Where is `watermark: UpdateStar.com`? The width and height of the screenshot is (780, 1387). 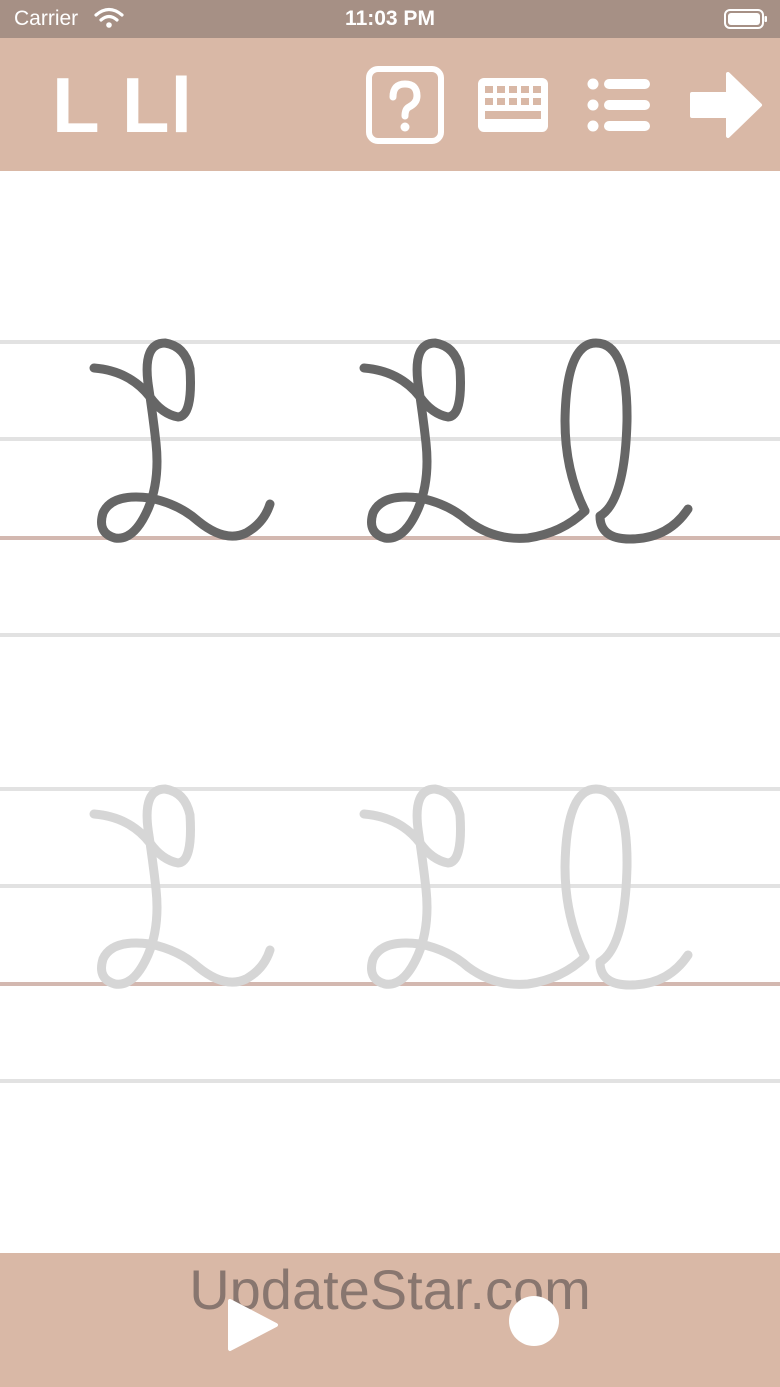
watermark: UpdateStar.com is located at coordinates (390, 1289).